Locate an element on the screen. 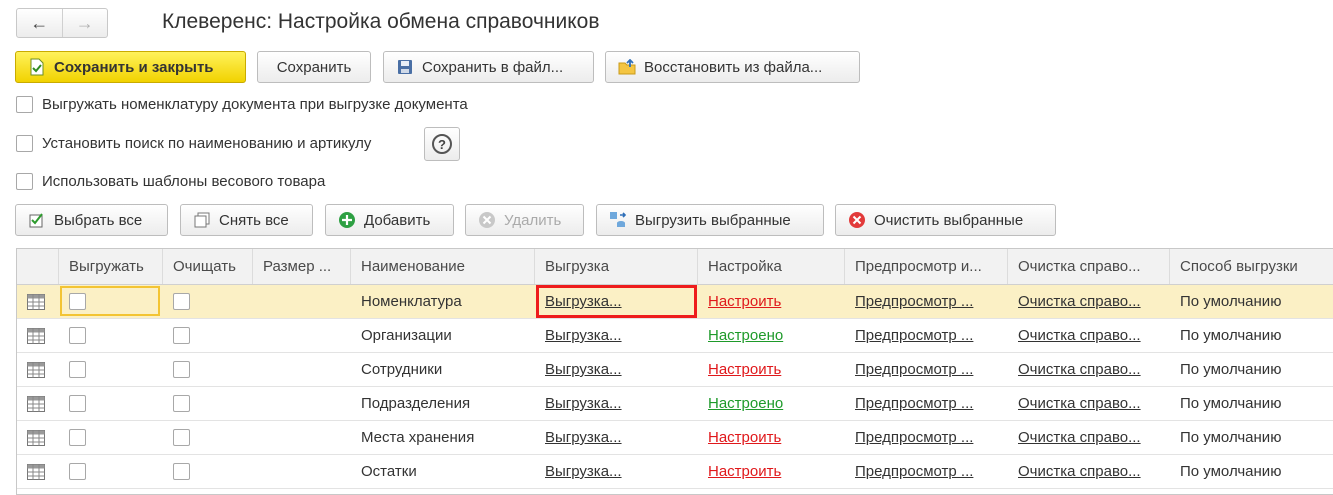  weight-templates-option: Использовать шаблоны весового товара is located at coordinates (170, 181).